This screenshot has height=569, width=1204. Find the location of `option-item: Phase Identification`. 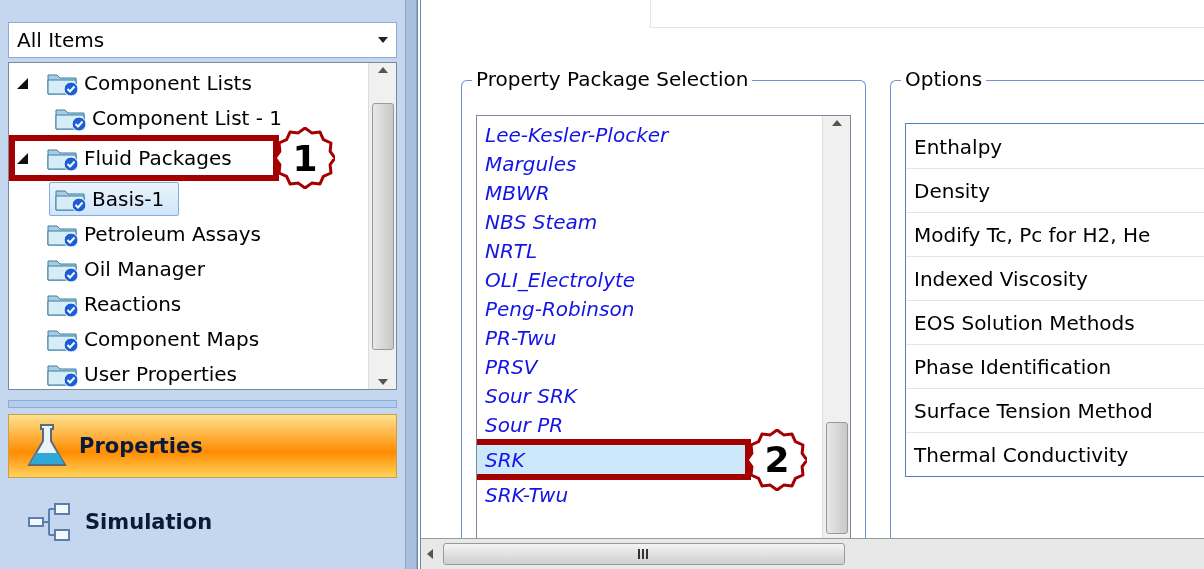

option-item: Phase Identification is located at coordinates (1055, 366).